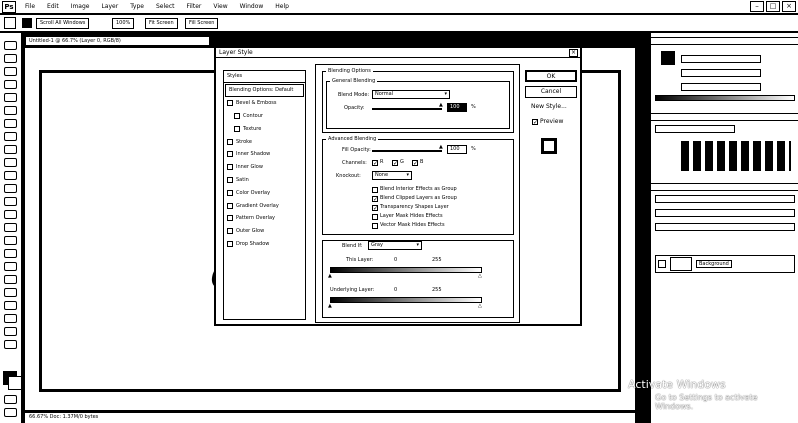  Describe the element at coordinates (480, 306) in the screenshot. I see `underlying-white-slider: △` at that location.